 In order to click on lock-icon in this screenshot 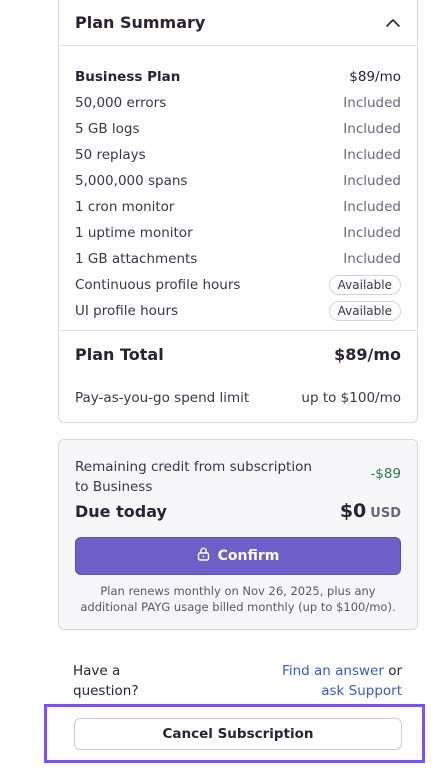, I will do `click(203, 556)`.